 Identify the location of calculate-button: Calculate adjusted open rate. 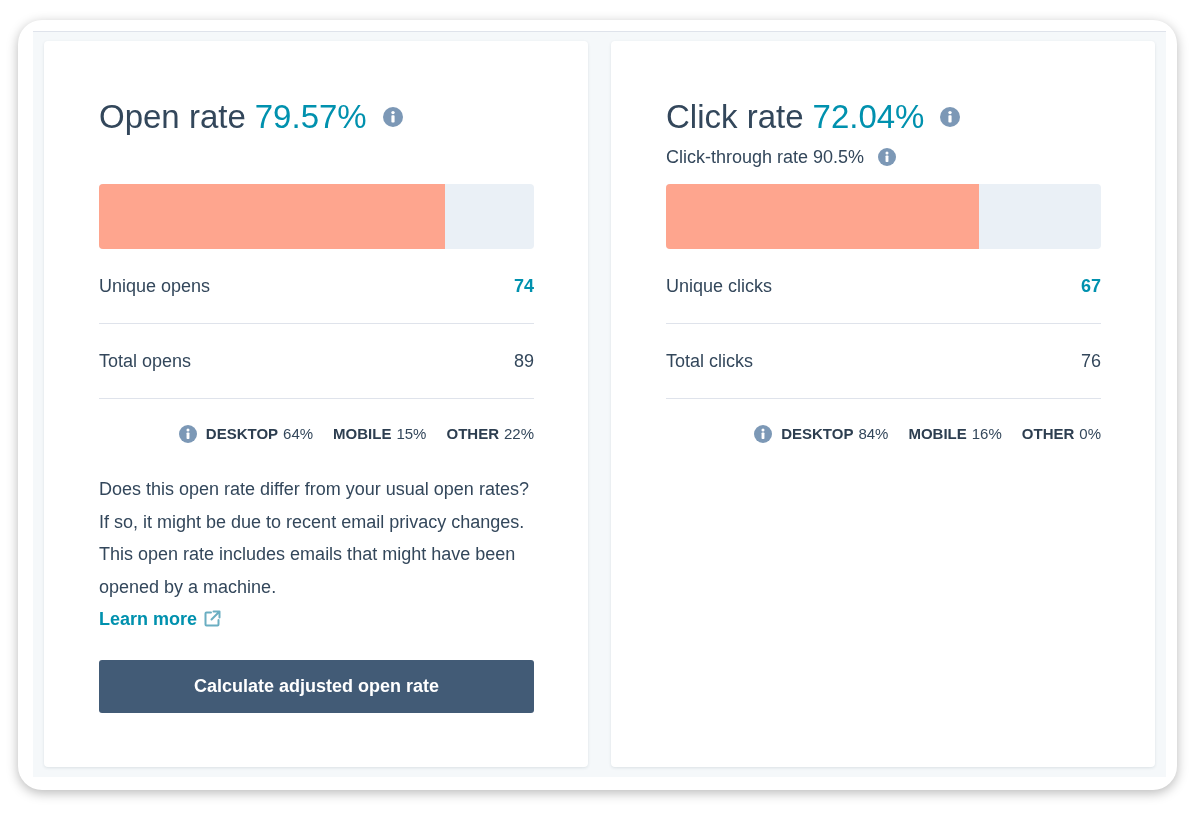
(316, 686).